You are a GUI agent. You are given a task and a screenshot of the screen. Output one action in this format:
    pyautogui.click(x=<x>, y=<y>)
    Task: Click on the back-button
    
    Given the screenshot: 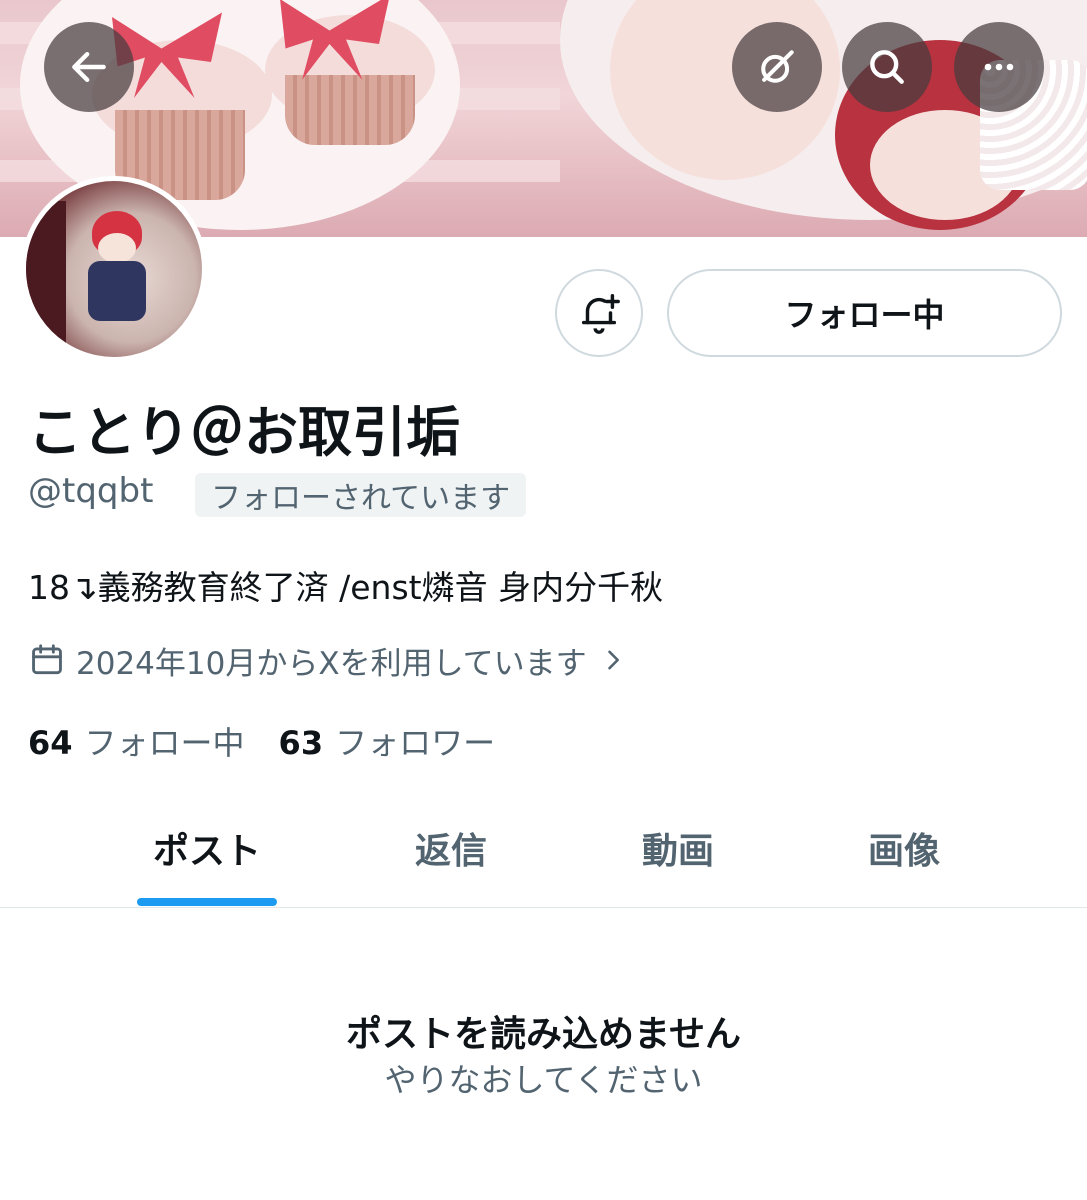 What is the action you would take?
    pyautogui.click(x=89, y=67)
    